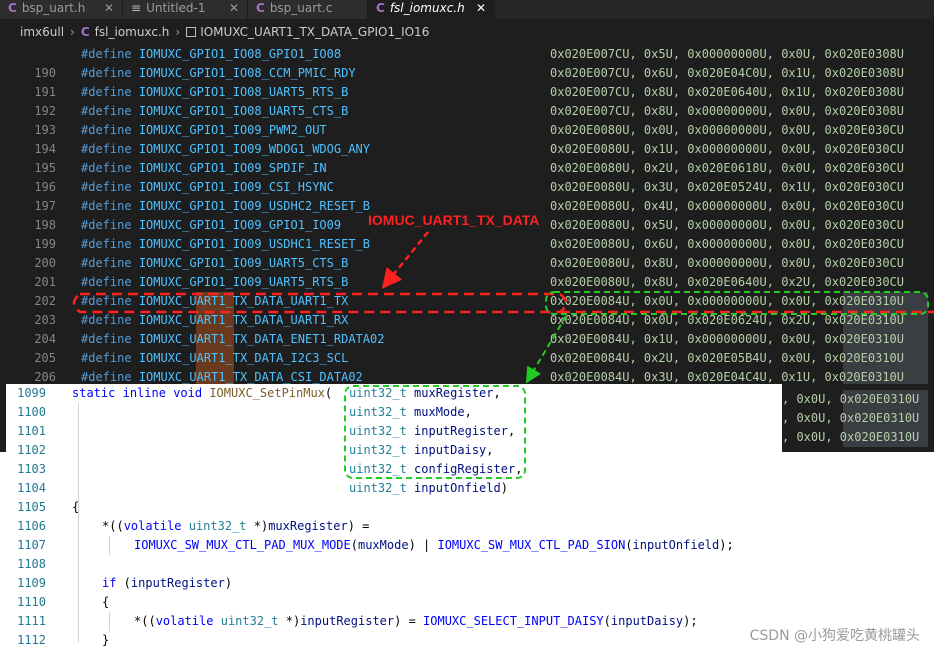 This screenshot has width=934, height=656. Describe the element at coordinates (320, 303) in the screenshot. I see `red-highlight-ellipse` at that location.